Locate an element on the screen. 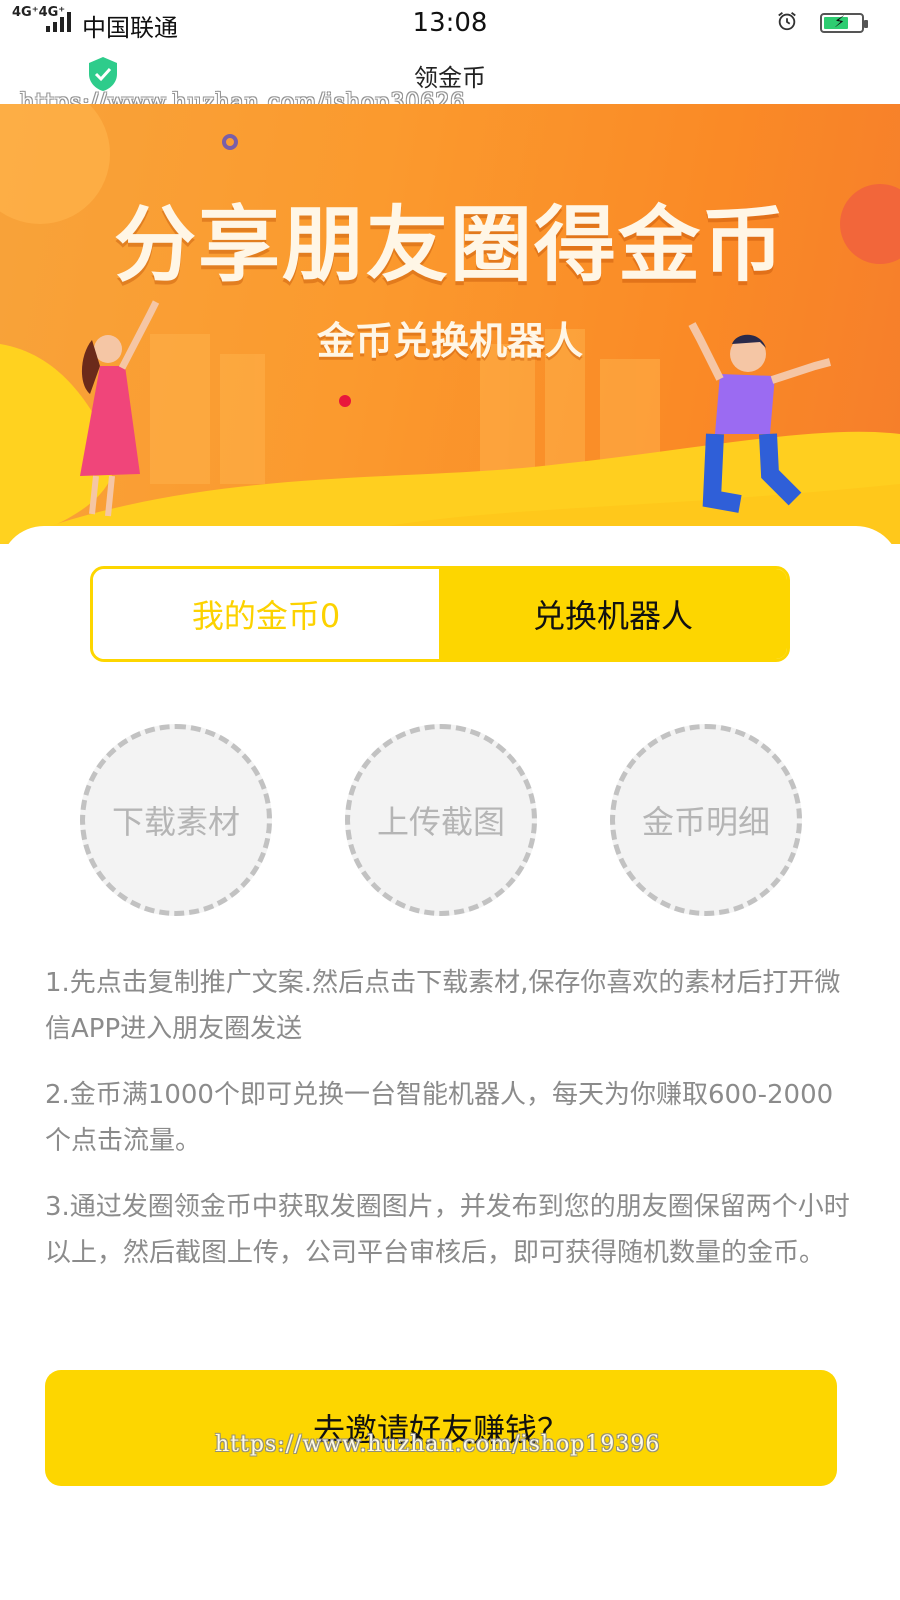 Image resolution: width=900 pixels, height=1600 pixels. alarm-icon is located at coordinates (787, 21).